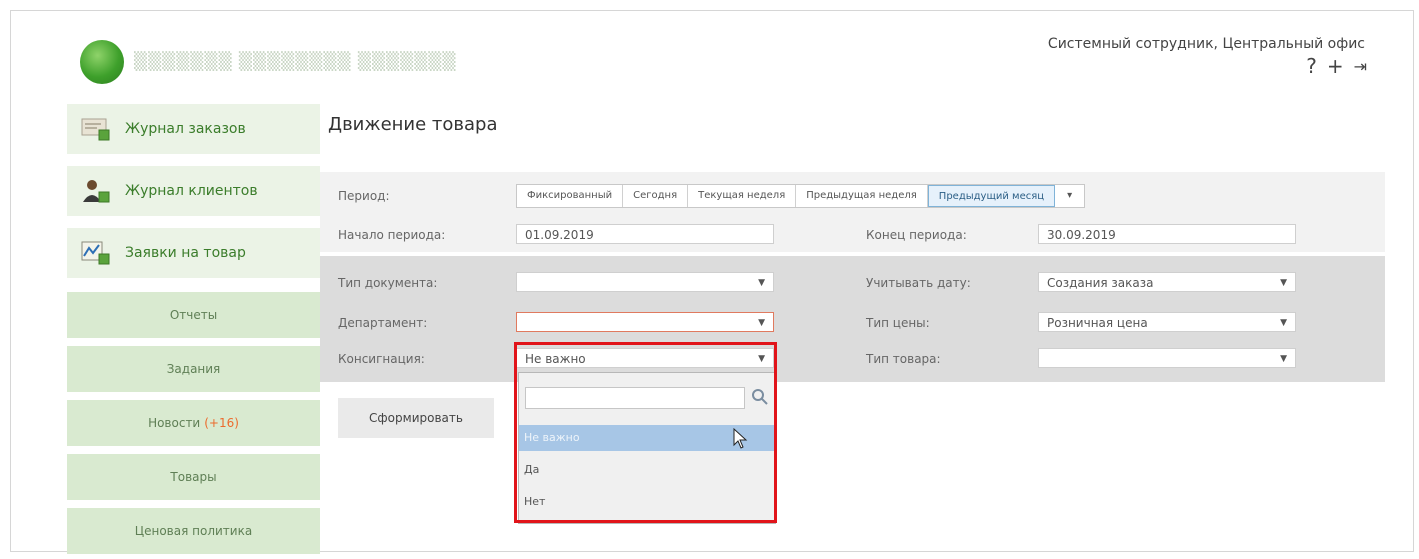 Image resolution: width=1419 pixels, height=559 pixels. I want to click on tab-previous-week: Предыдущая неделя, so click(862, 196).